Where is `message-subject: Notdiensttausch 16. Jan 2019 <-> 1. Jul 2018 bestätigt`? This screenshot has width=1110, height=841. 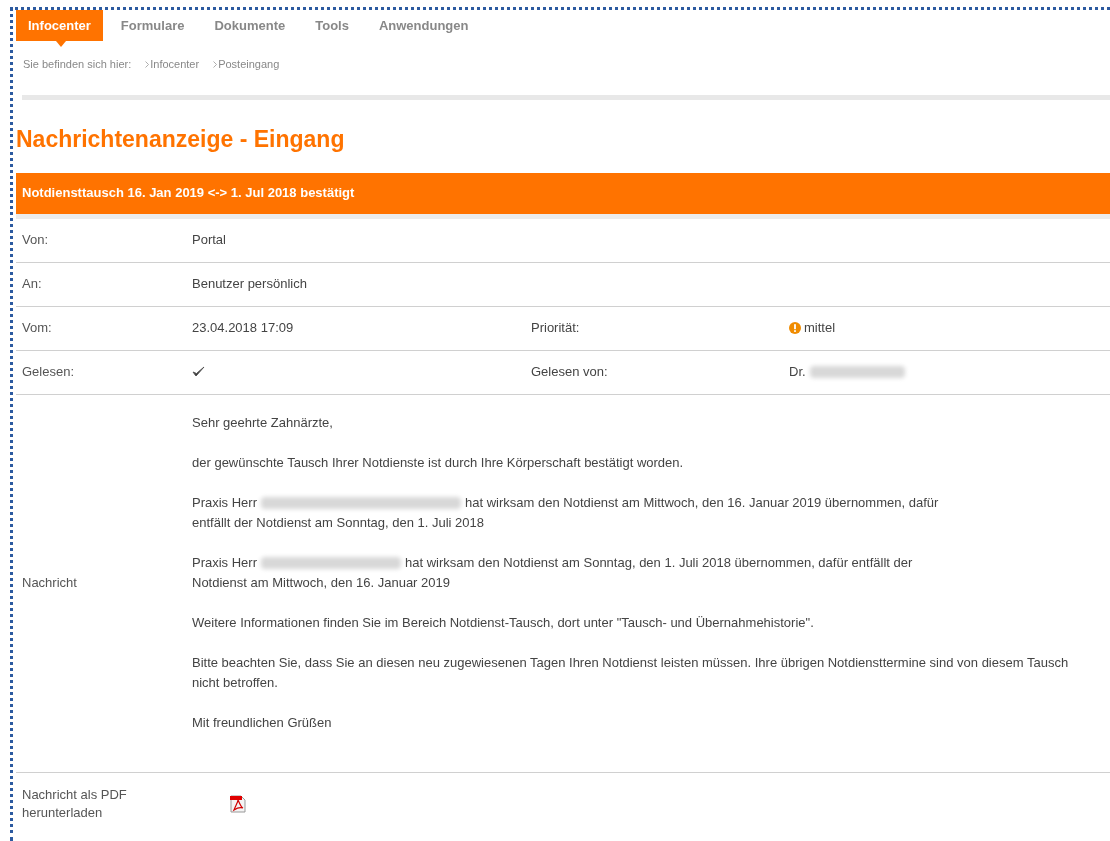
message-subject: Notdiensttausch 16. Jan 2019 <-> 1. Jul 2018 bestätigt is located at coordinates (563, 193).